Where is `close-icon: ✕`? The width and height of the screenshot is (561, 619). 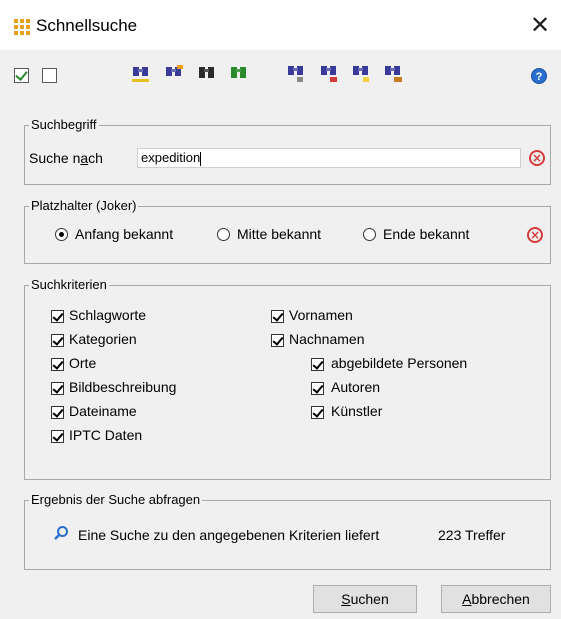
close-icon: ✕ is located at coordinates (540, 25).